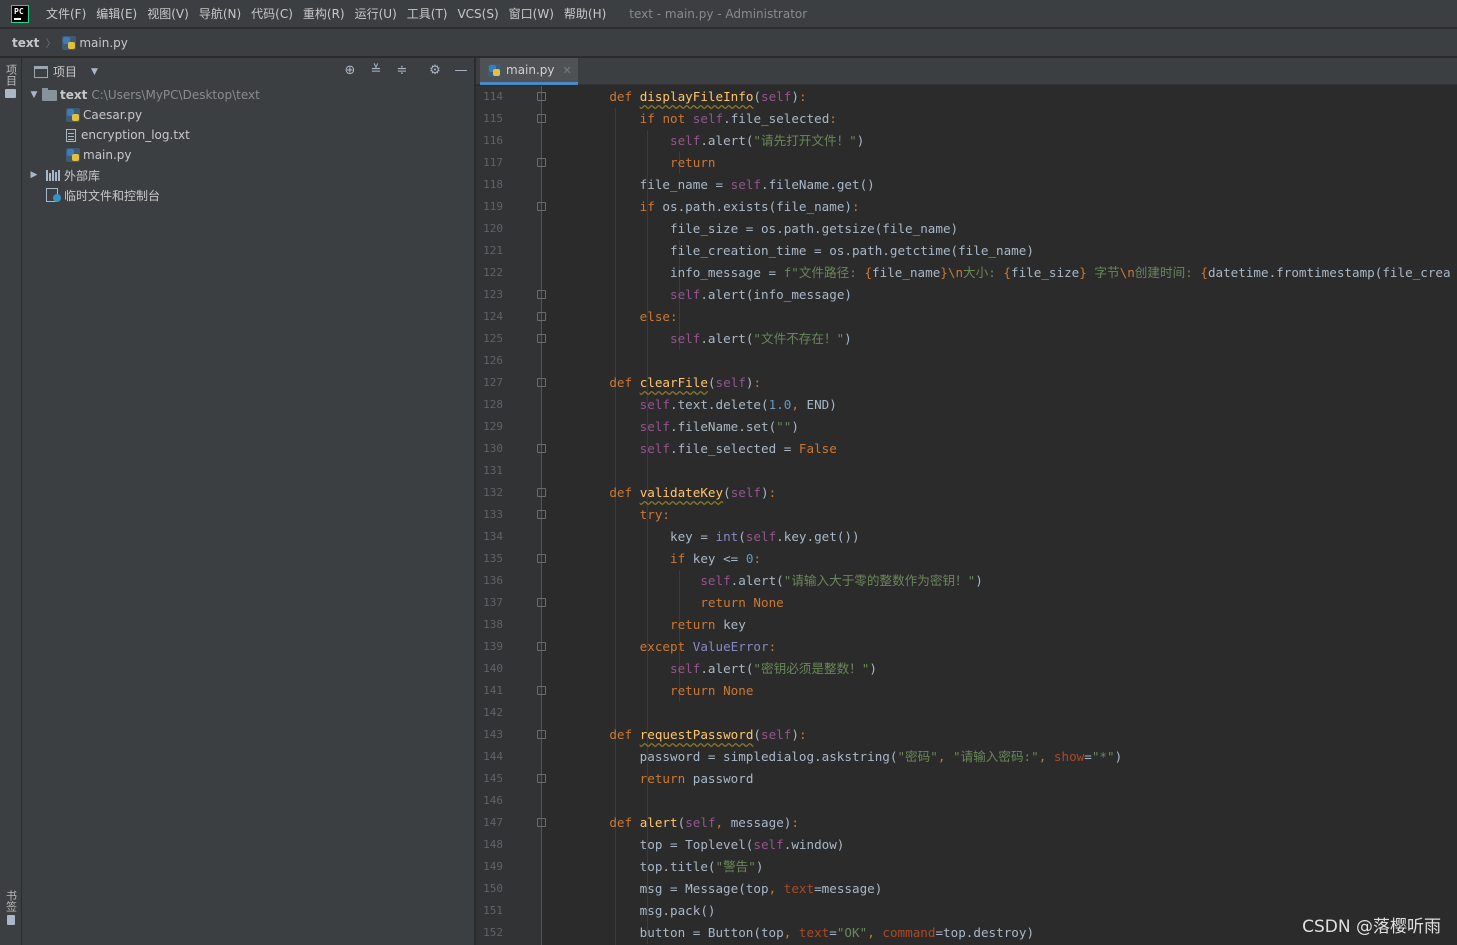 The width and height of the screenshot is (1457, 945). I want to click on line-number: 141, so click(493, 690).